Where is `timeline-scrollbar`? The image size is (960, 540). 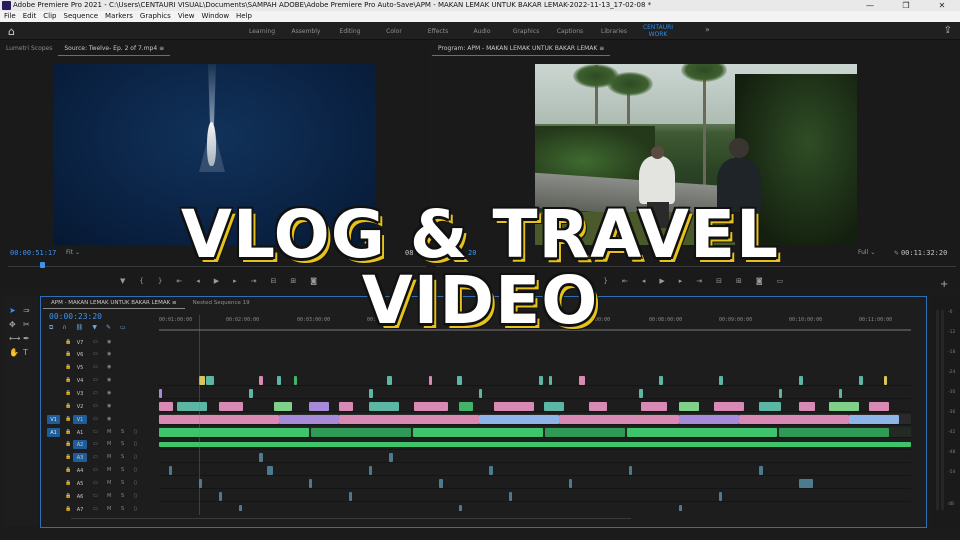 timeline-scrollbar is located at coordinates (351, 520).